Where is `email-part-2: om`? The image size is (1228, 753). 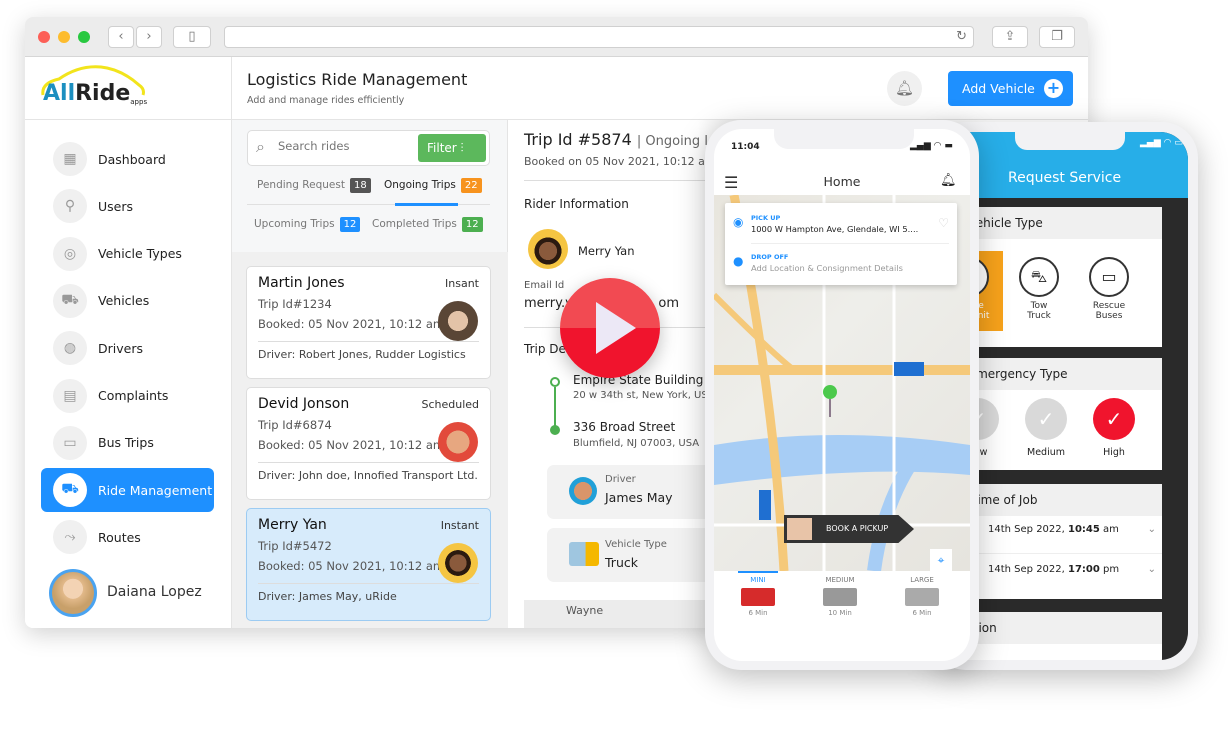 email-part-2: om is located at coordinates (668, 303).